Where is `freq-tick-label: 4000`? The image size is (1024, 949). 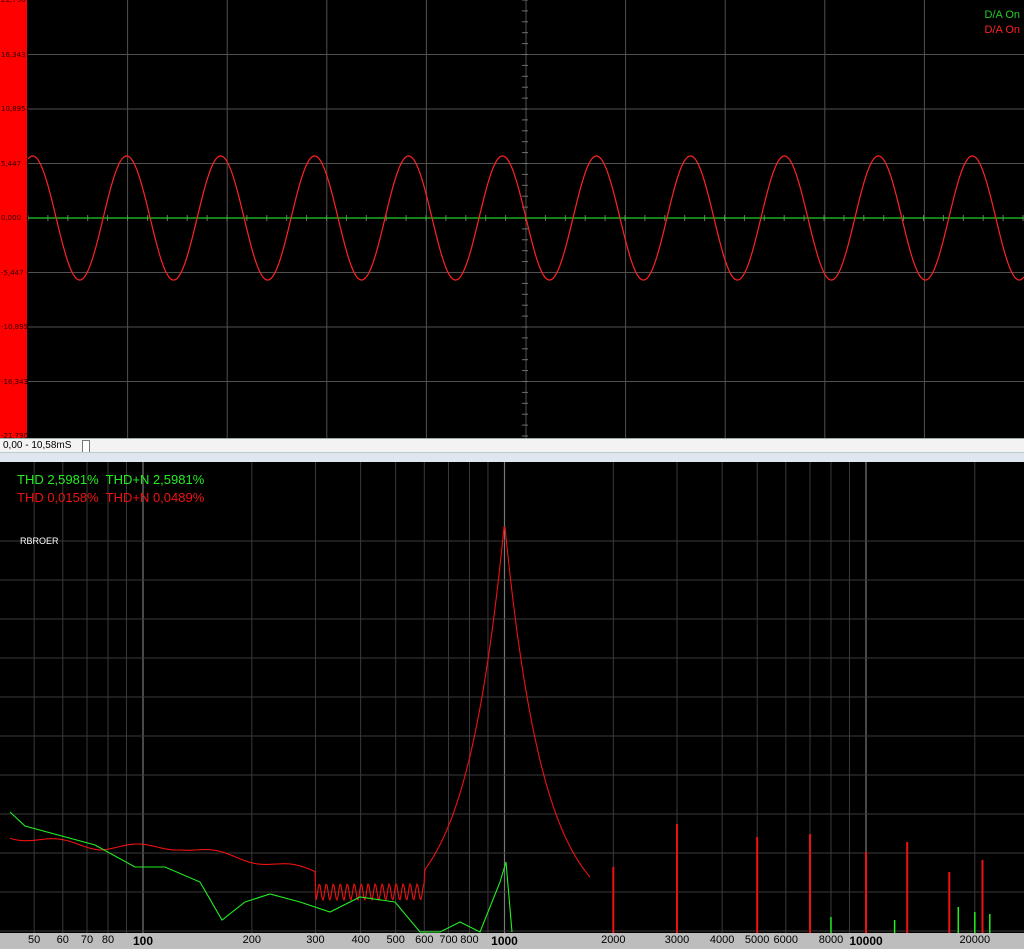
freq-tick-label: 4000 is located at coordinates (722, 940).